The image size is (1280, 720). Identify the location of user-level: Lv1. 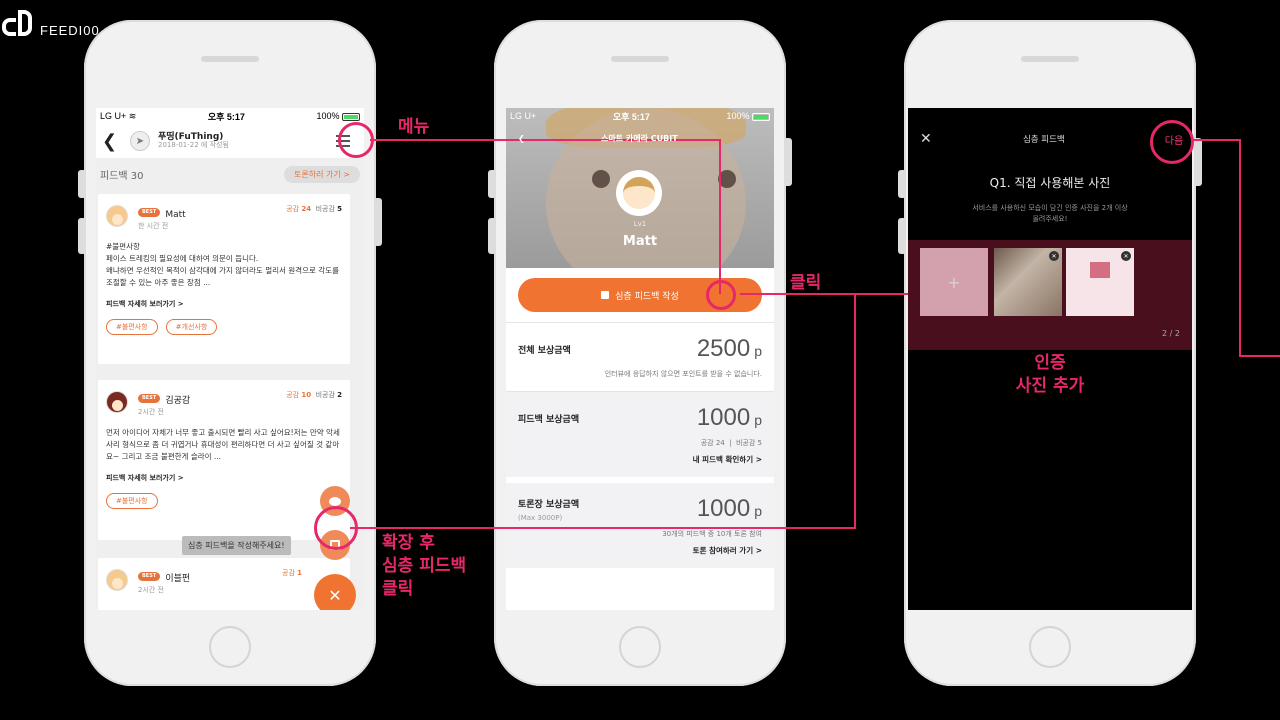
(640, 224).